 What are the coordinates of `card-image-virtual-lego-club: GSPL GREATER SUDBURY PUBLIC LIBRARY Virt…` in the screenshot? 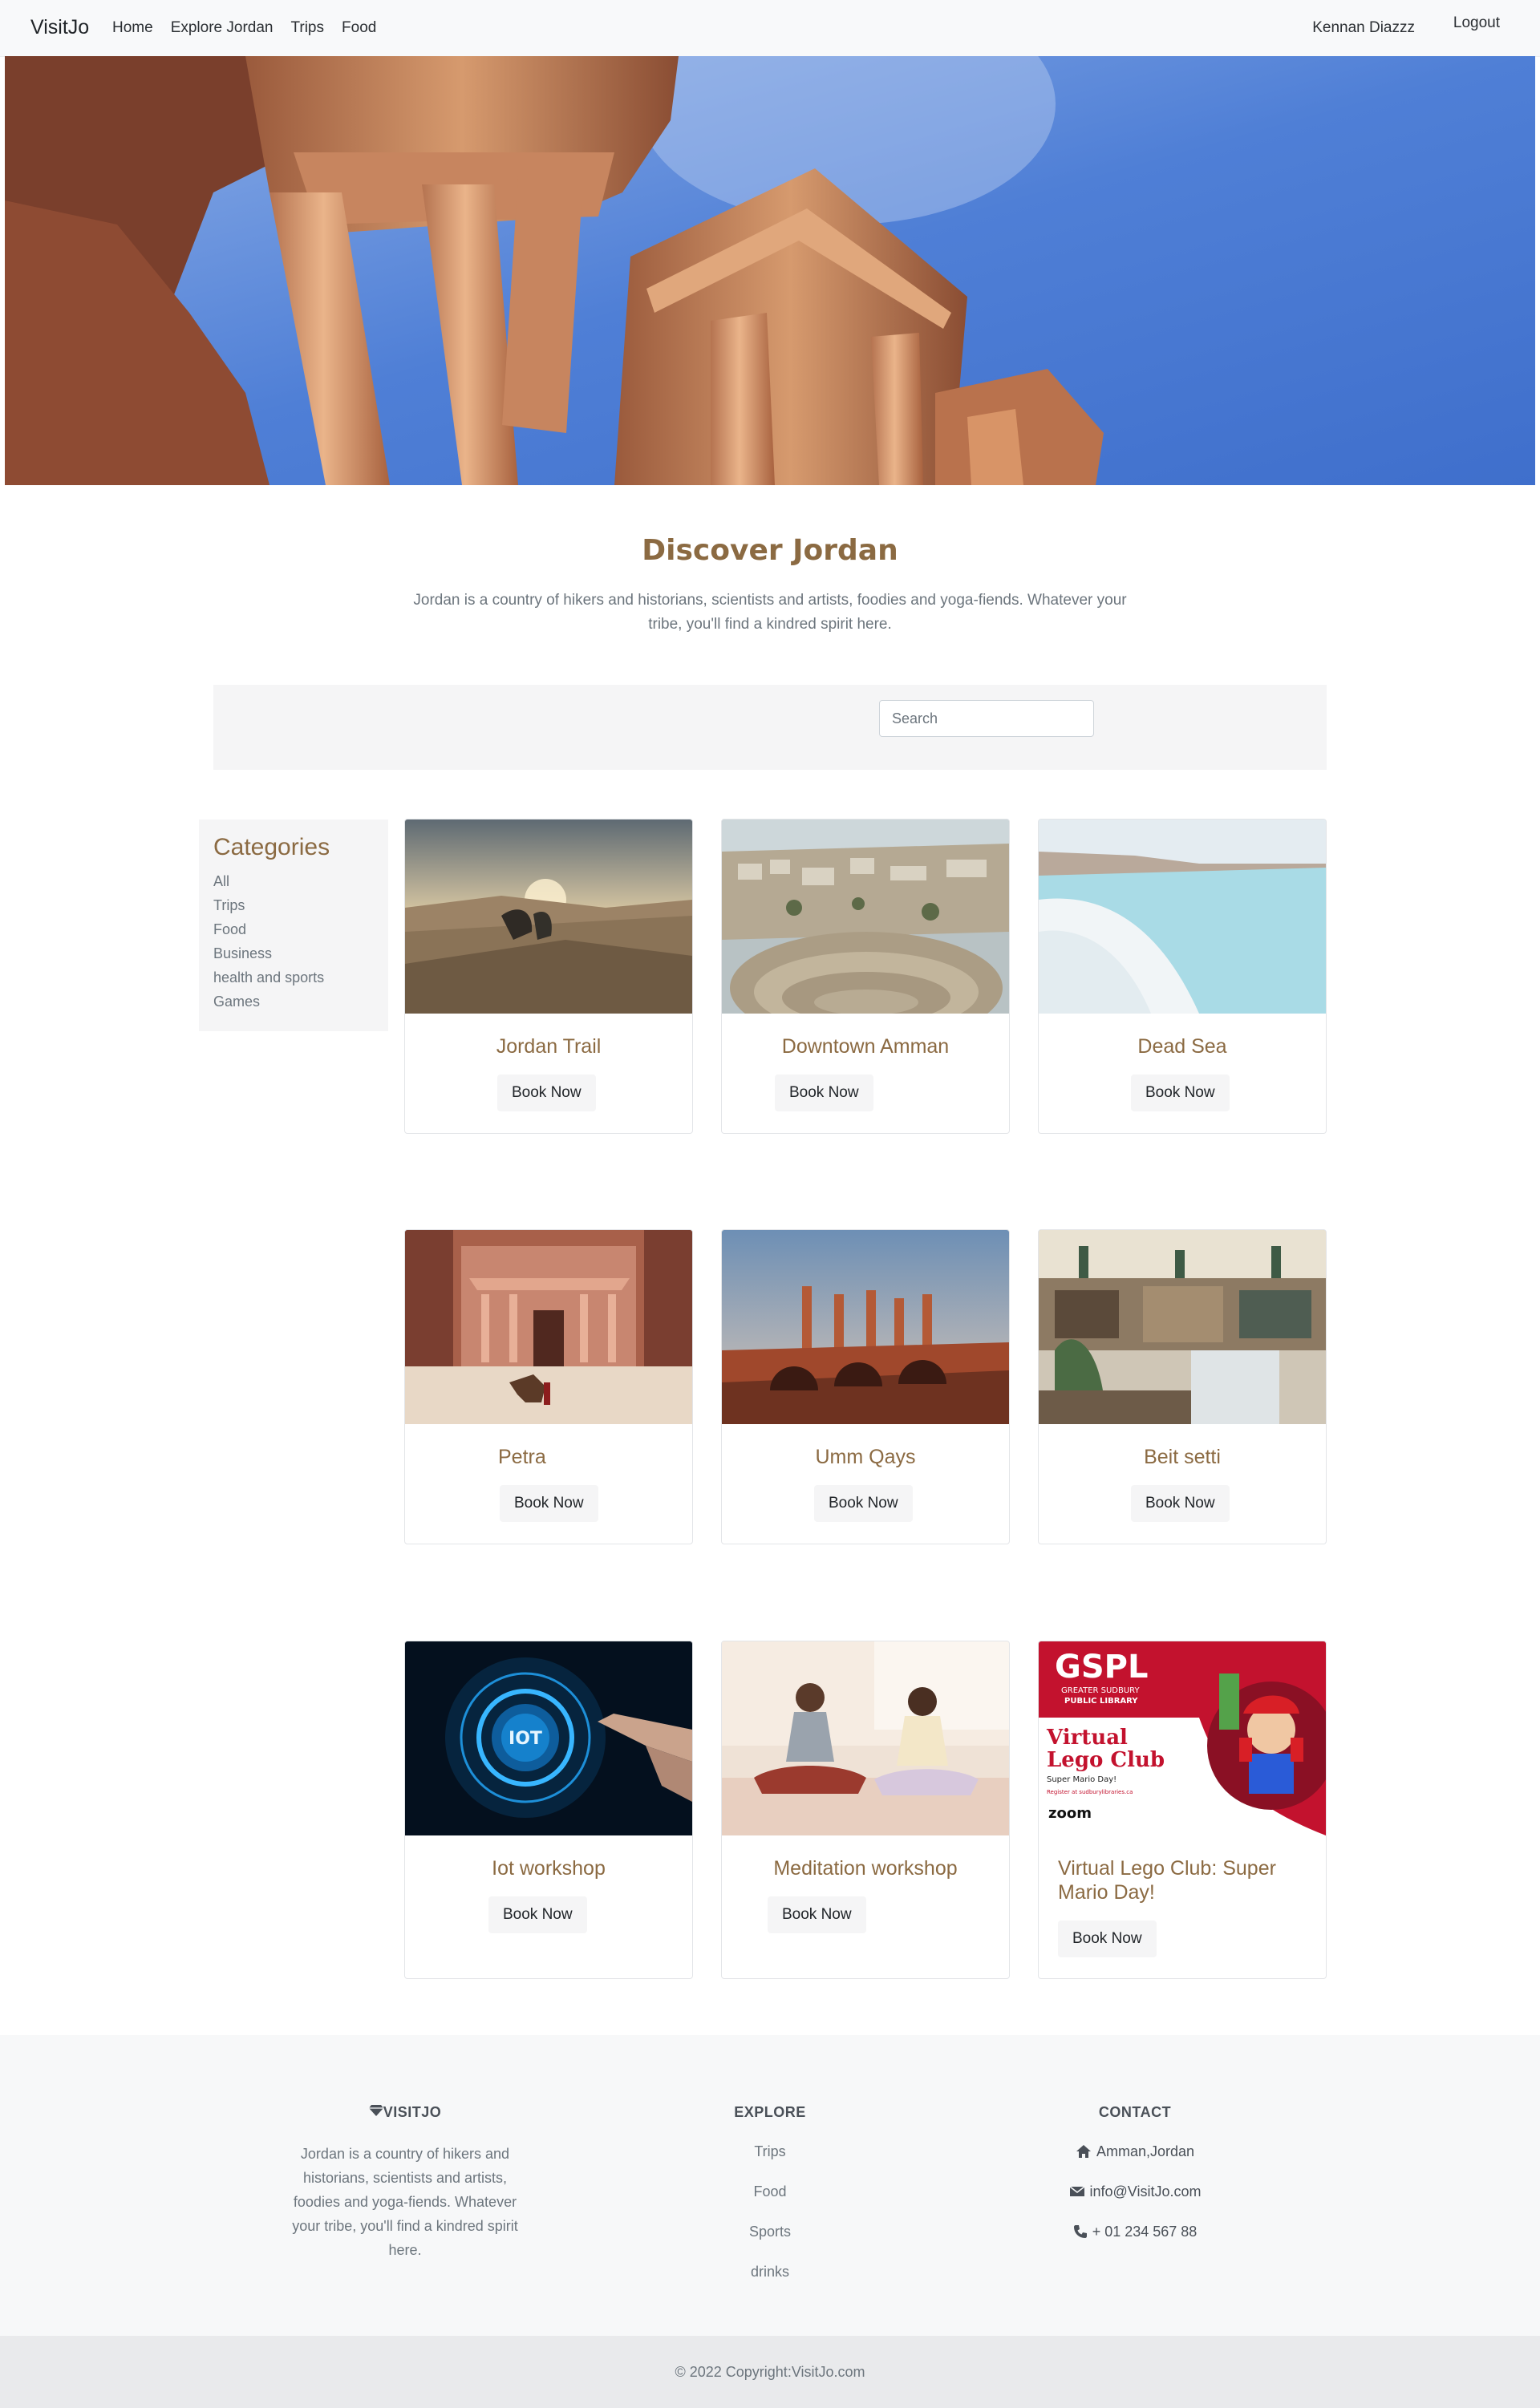 It's located at (1182, 1738).